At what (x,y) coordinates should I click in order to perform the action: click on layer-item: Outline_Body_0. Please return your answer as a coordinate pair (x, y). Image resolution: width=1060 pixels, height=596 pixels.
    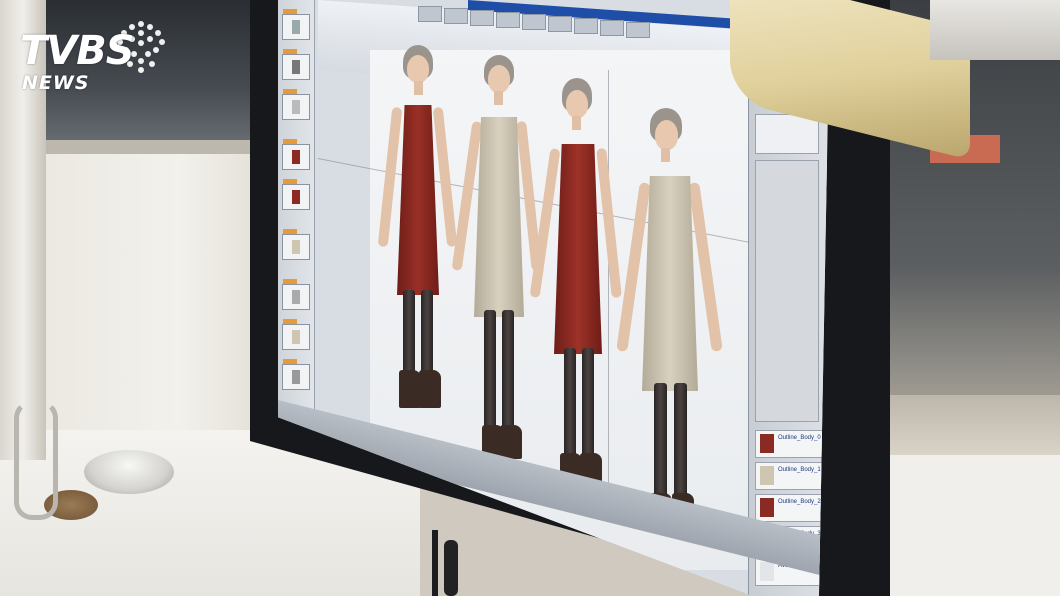
    Looking at the image, I should click on (789, 444).